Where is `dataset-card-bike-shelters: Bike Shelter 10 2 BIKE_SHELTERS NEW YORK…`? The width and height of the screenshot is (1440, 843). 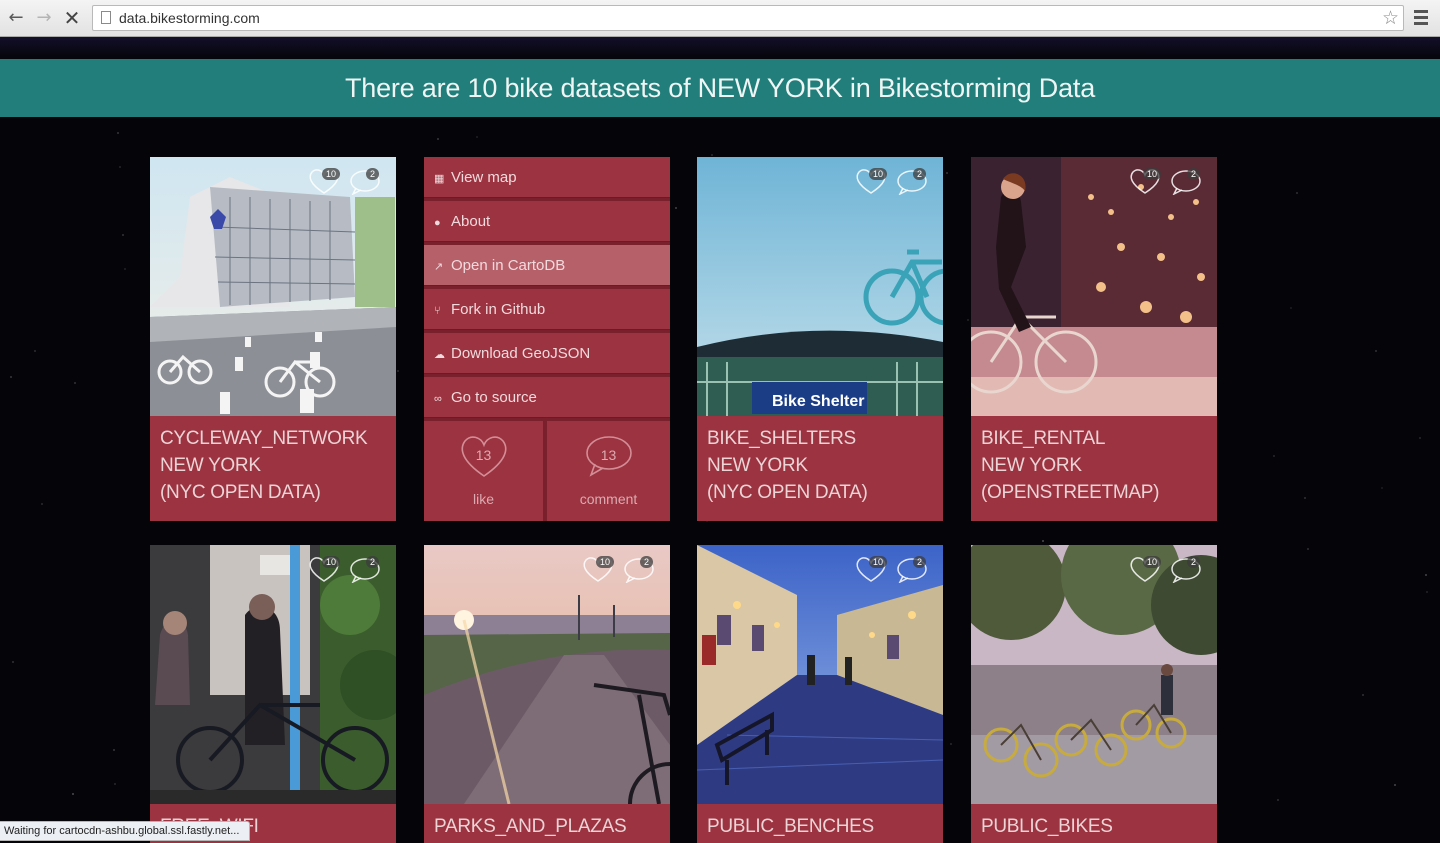
dataset-card-bike-shelters: Bike Shelter 10 2 BIKE_SHELTERS NEW YORK… is located at coordinates (820, 339).